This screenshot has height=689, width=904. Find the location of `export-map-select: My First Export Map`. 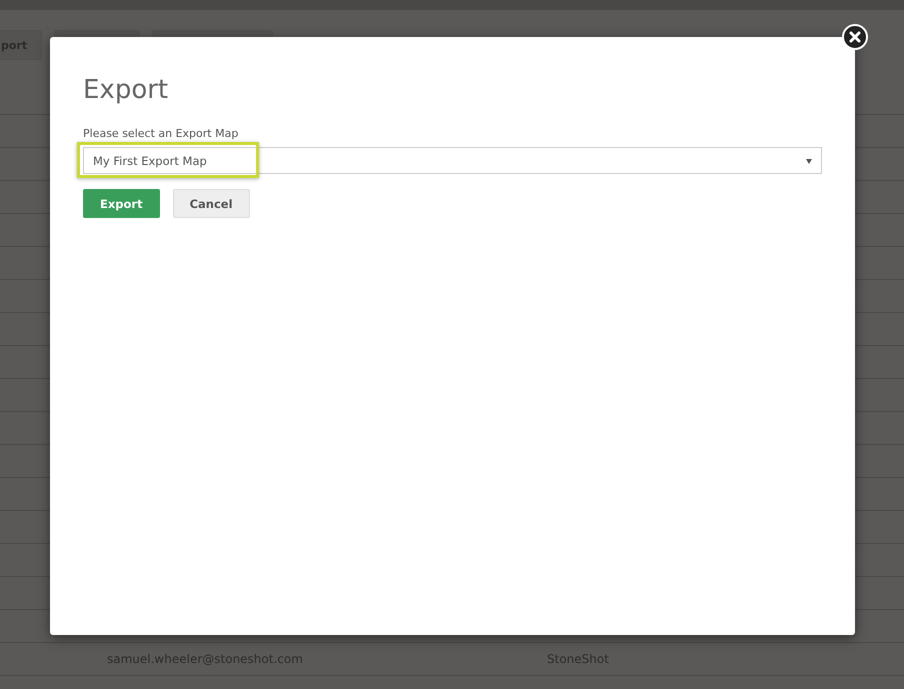

export-map-select: My First Export Map is located at coordinates (452, 160).